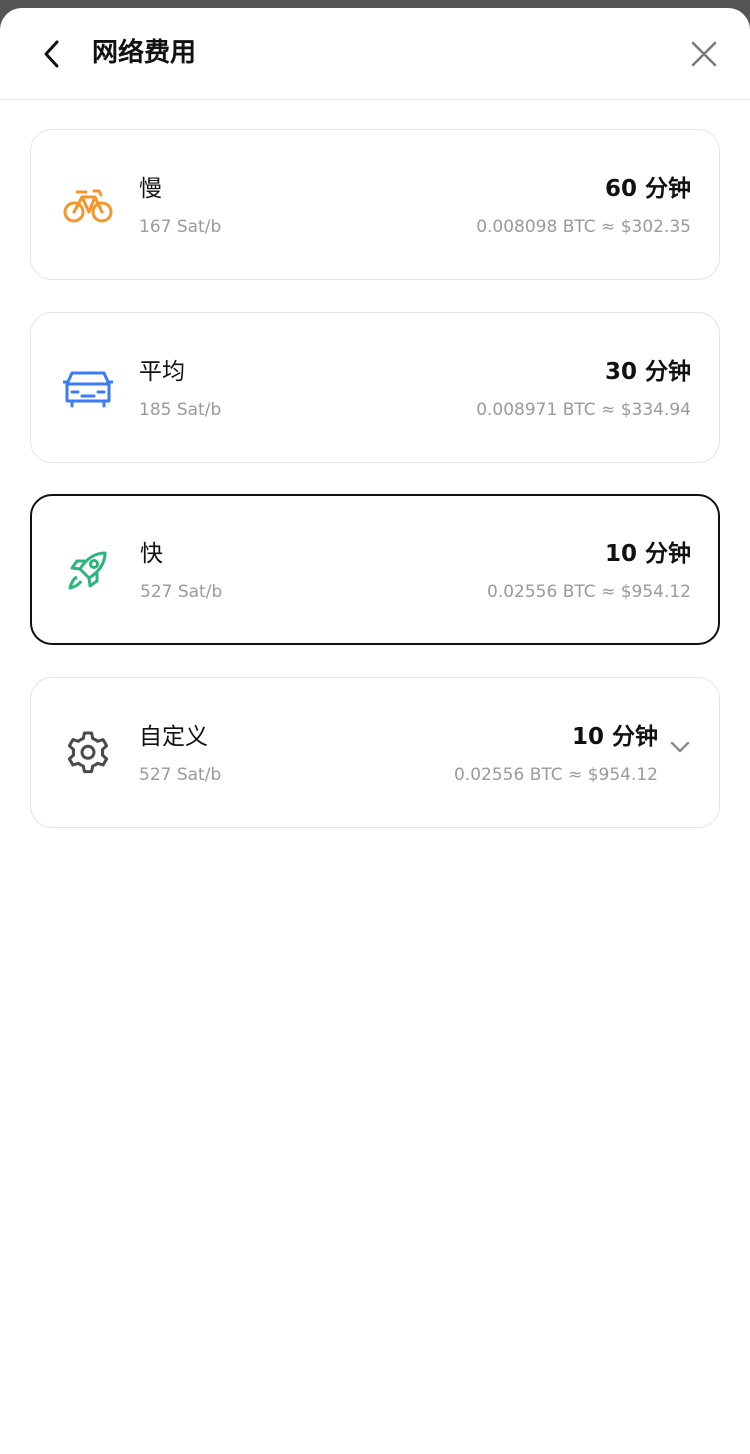 This screenshot has height=1454, width=750. I want to click on fee-option-name: 慢, so click(150, 189).